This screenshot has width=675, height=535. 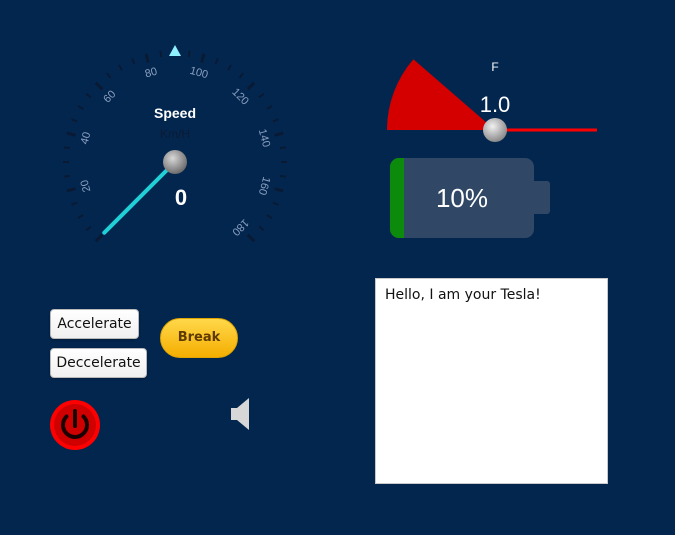 What do you see at coordinates (181, 197) in the screenshot?
I see `speed-value: 0` at bounding box center [181, 197].